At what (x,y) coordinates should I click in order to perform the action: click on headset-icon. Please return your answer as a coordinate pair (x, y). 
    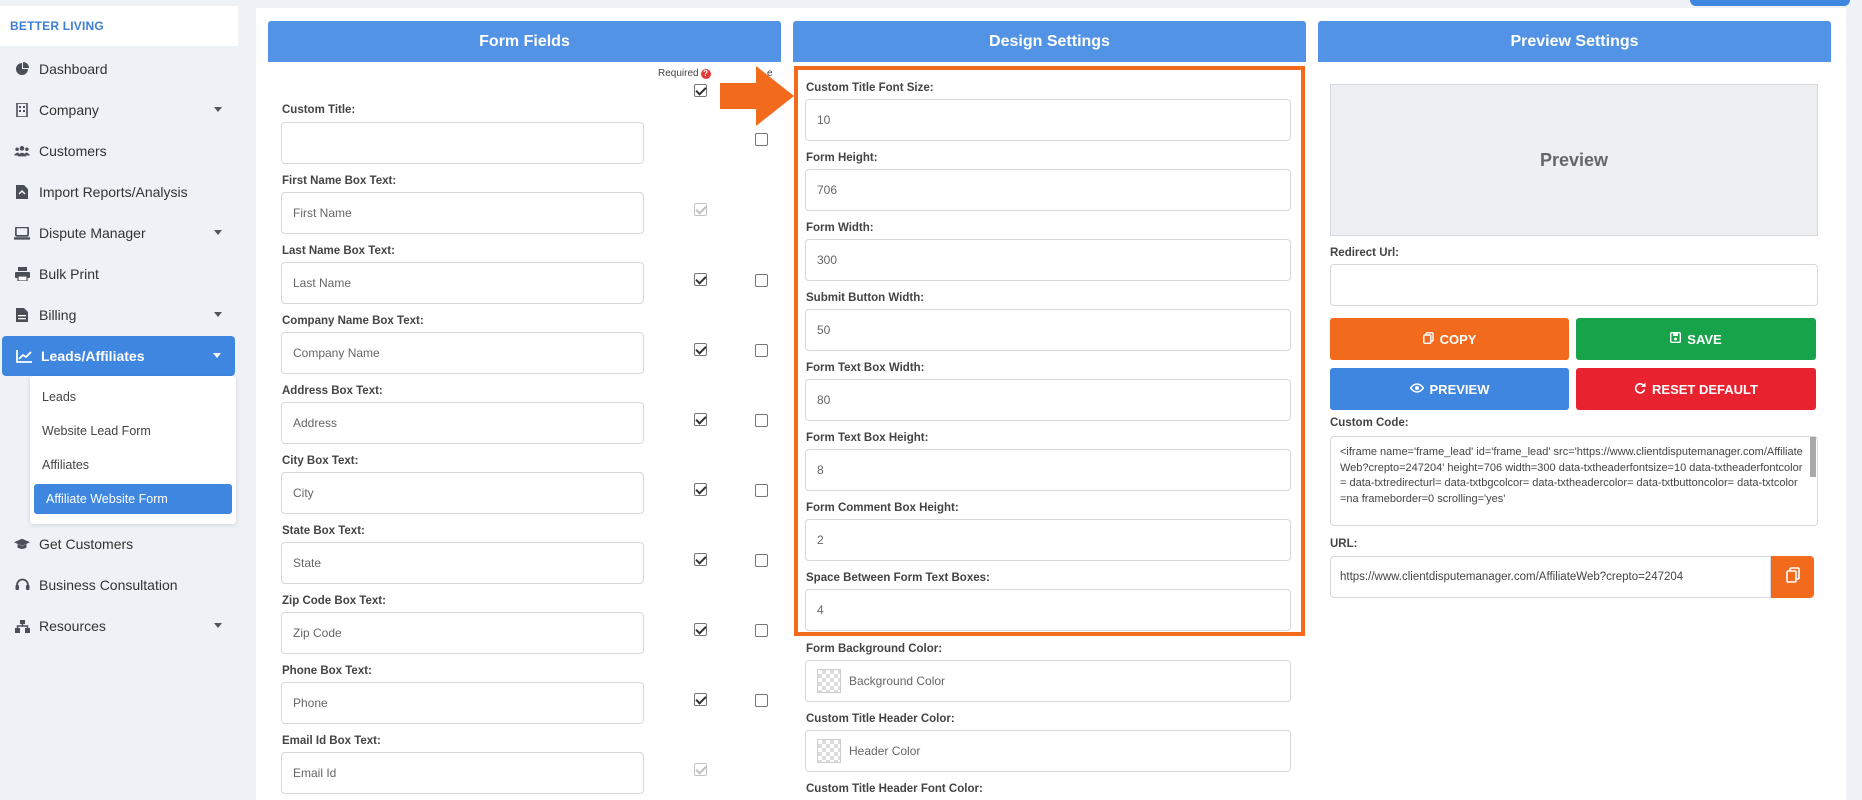
    Looking at the image, I should click on (22, 585).